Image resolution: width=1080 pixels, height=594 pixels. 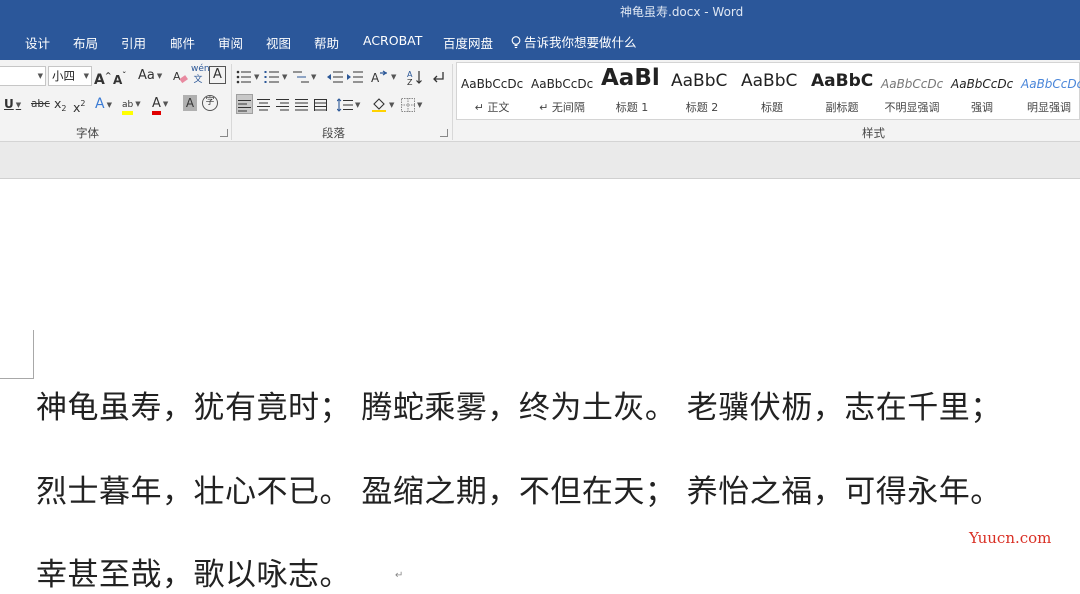 I want to click on style-emphasis: AaBbCcDc 强调, so click(x=982, y=91).